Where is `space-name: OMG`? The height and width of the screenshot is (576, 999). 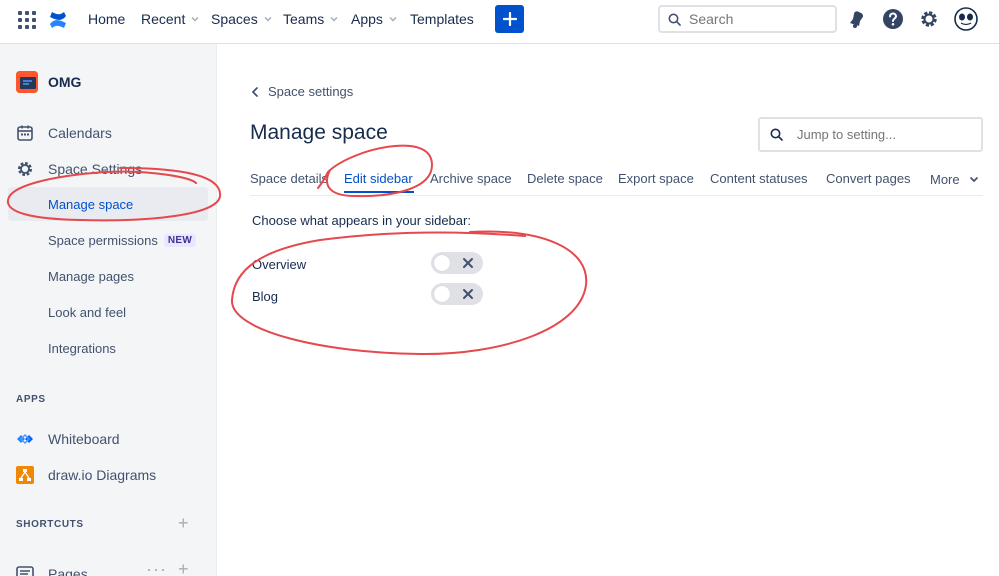 space-name: OMG is located at coordinates (65, 82).